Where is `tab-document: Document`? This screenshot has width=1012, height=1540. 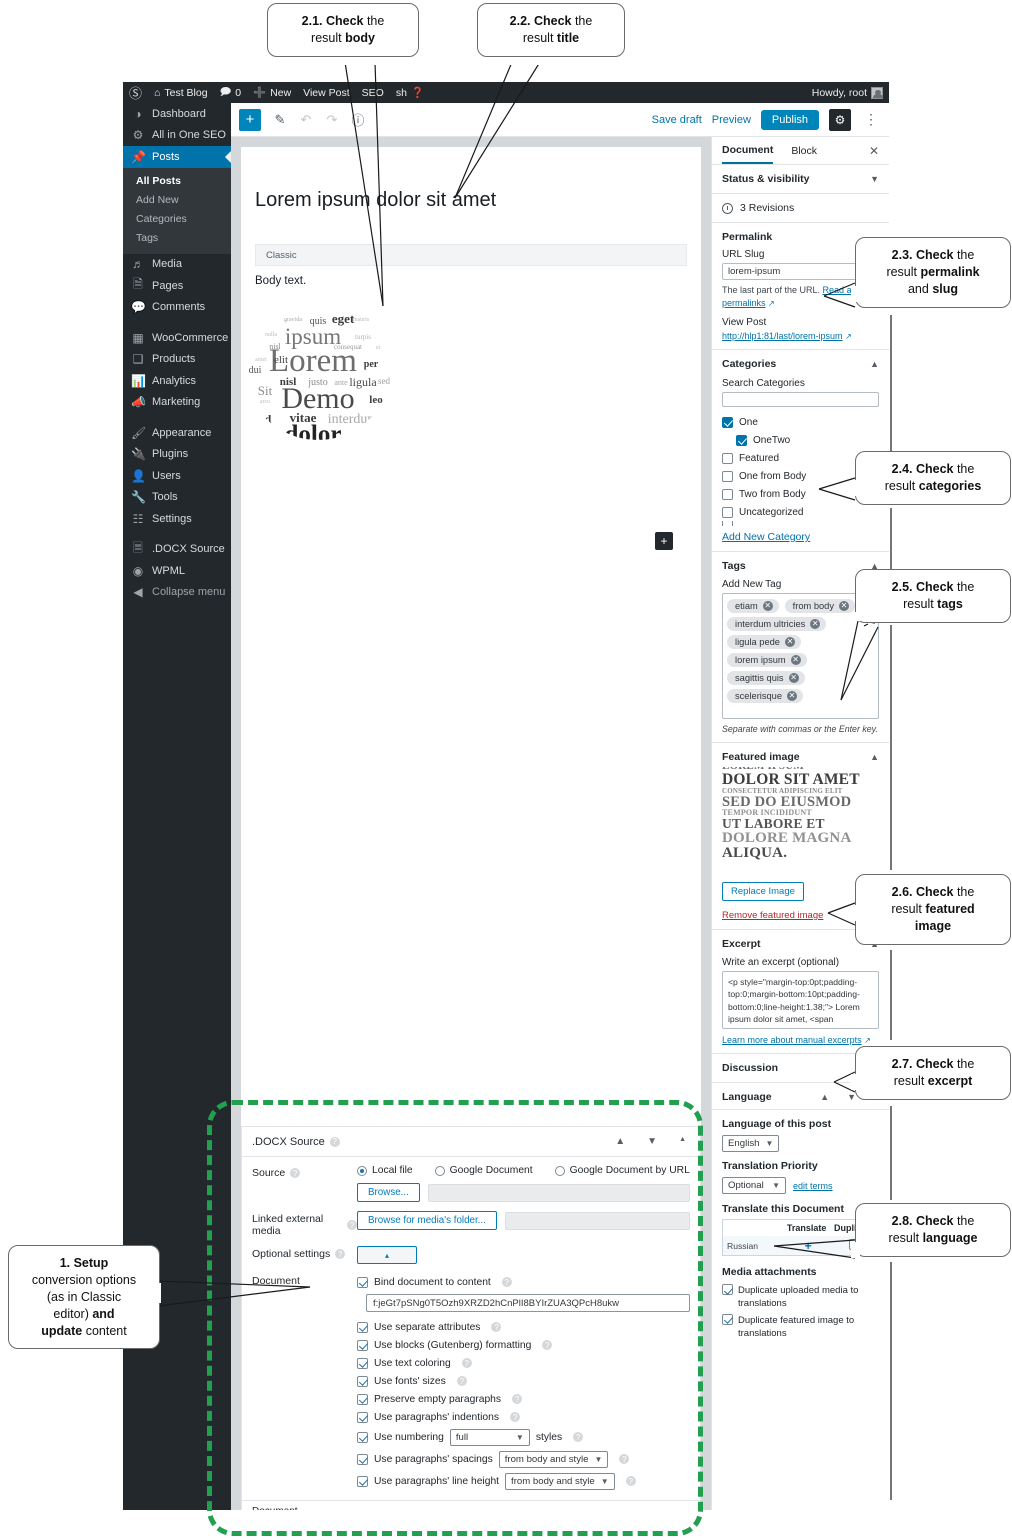
tab-document: Document is located at coordinates (748, 150).